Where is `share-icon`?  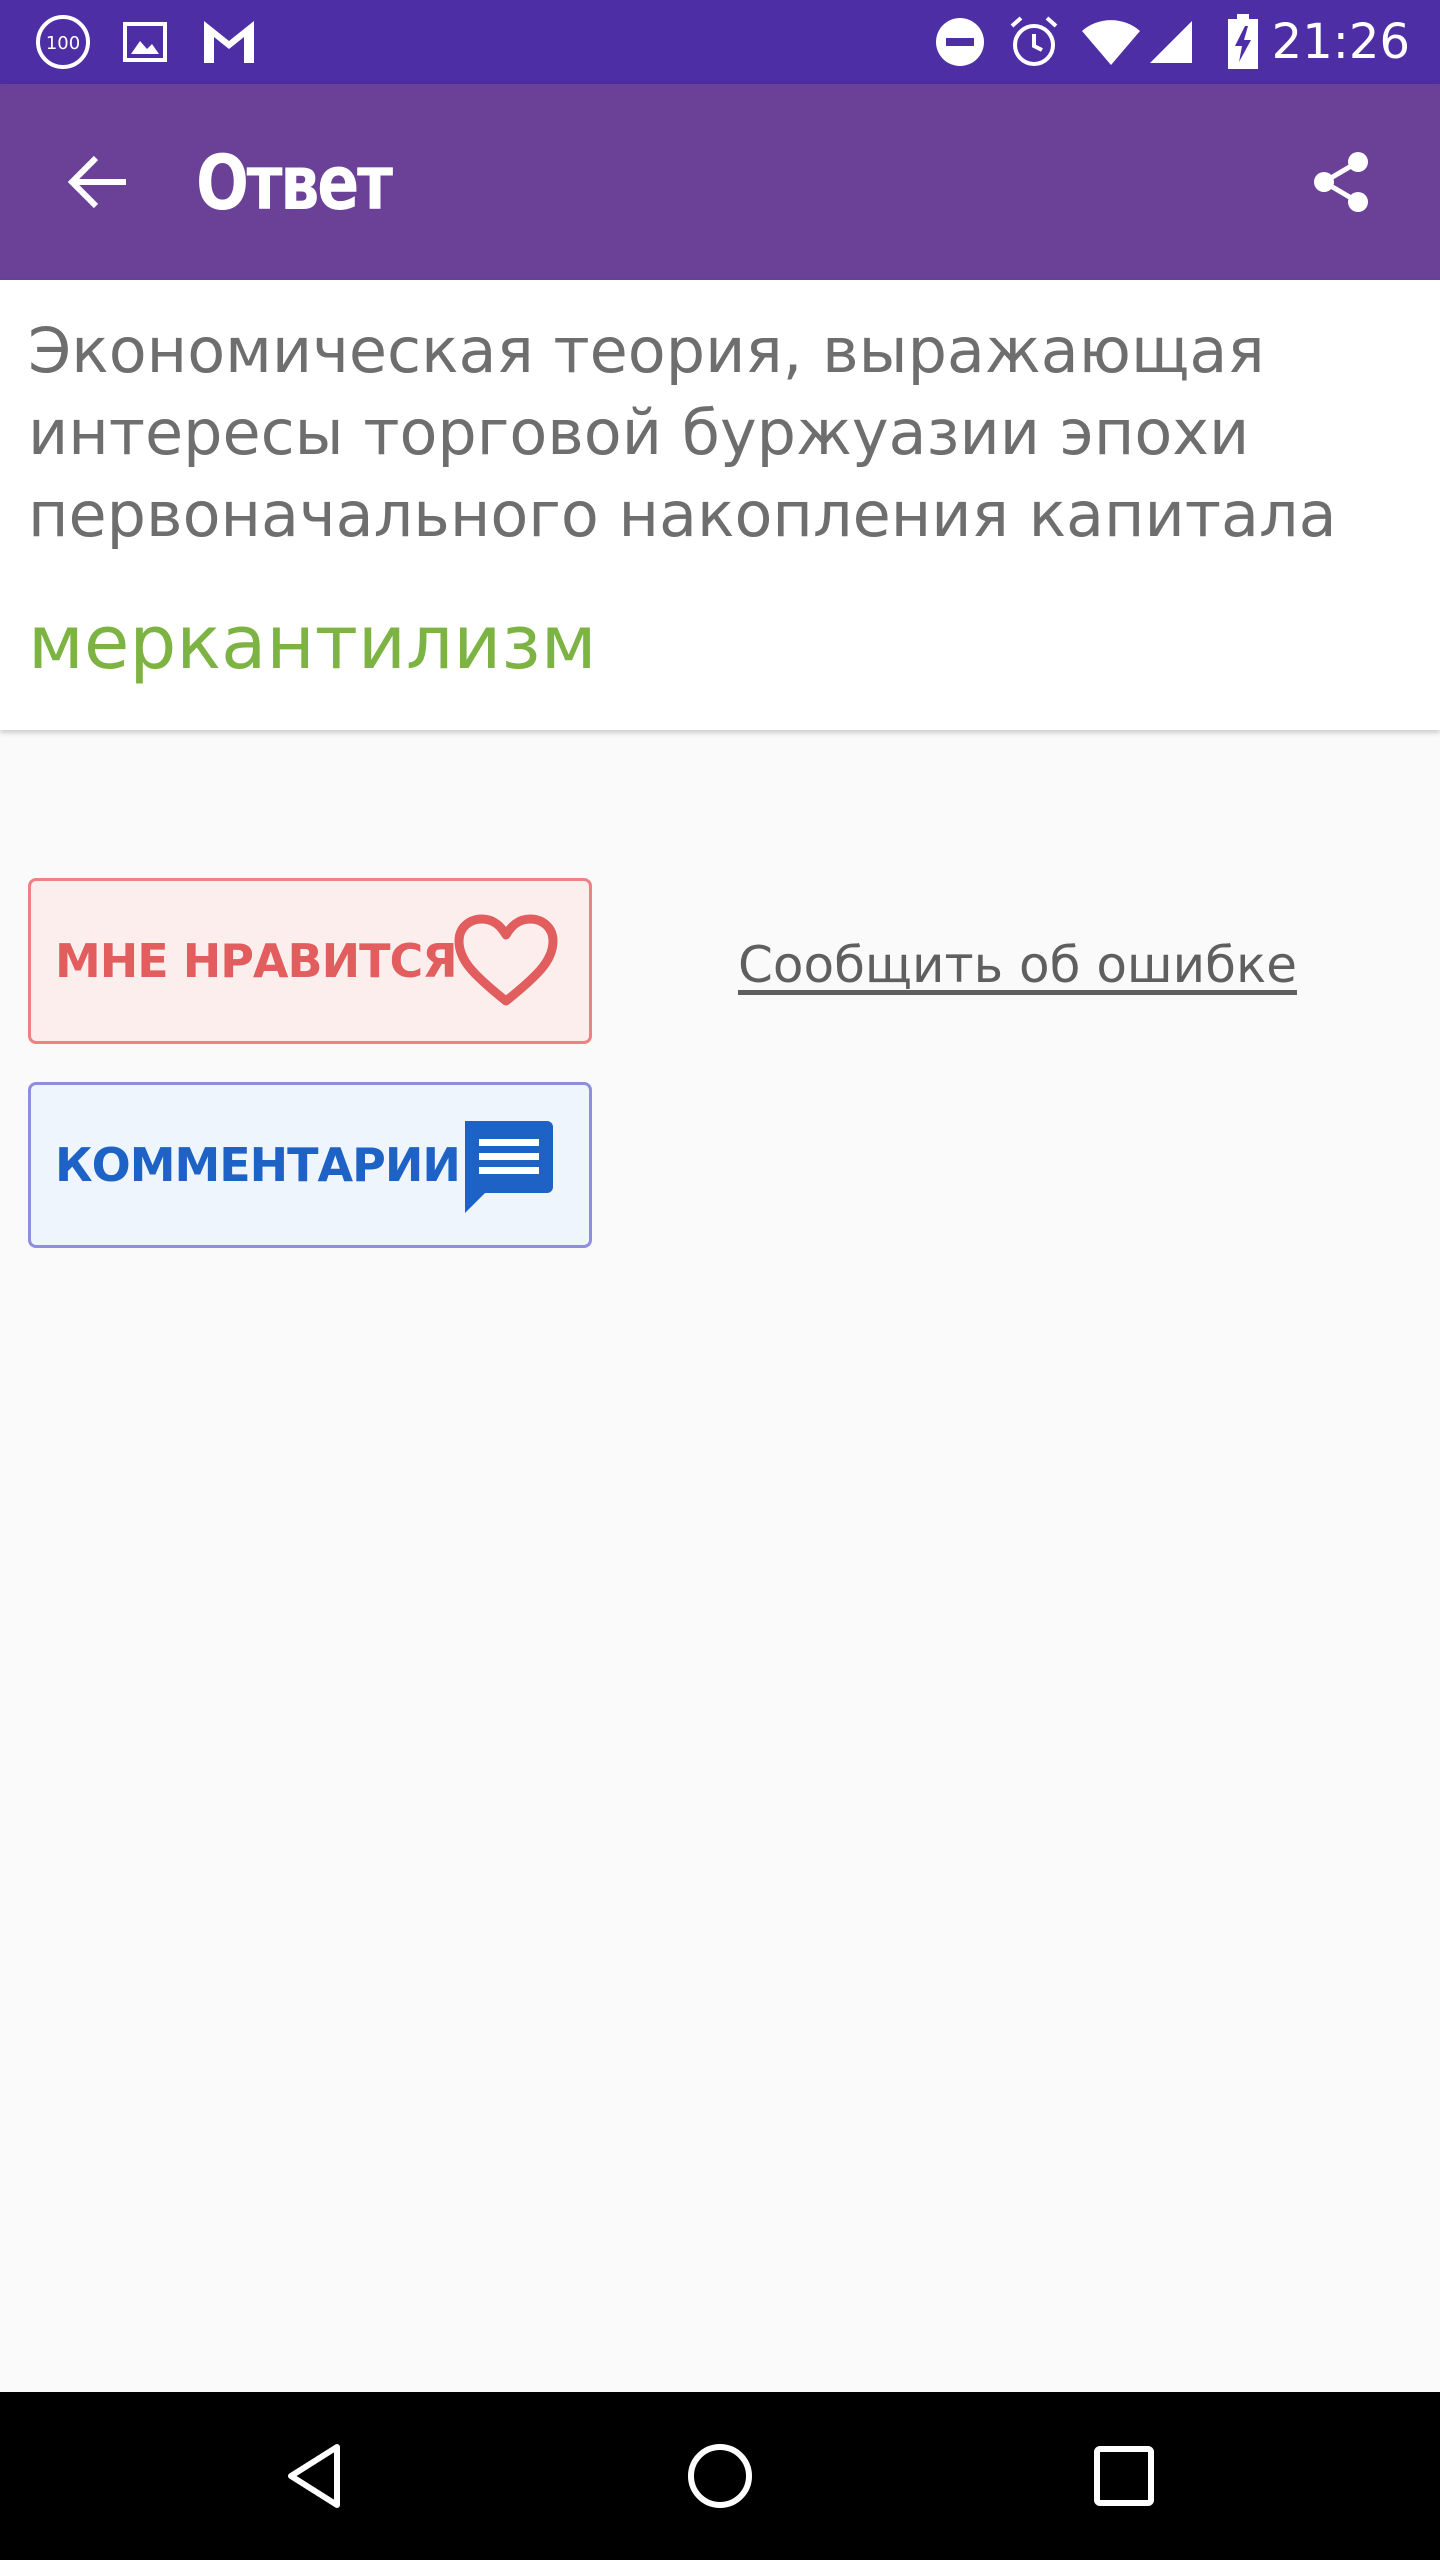 share-icon is located at coordinates (1341, 182).